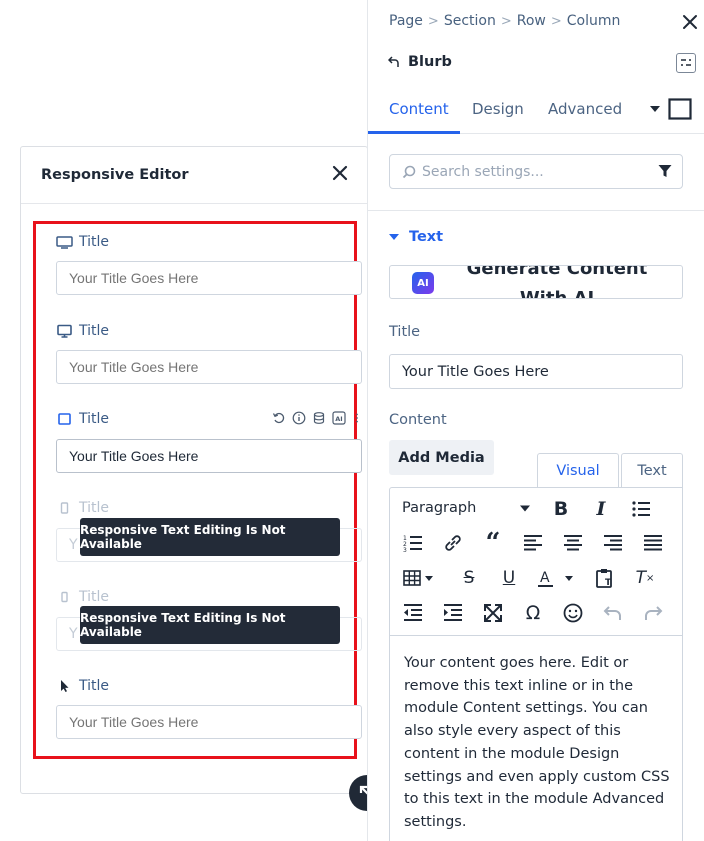 This screenshot has height=841, width=704. What do you see at coordinates (299, 418) in the screenshot?
I see `info-icon` at bounding box center [299, 418].